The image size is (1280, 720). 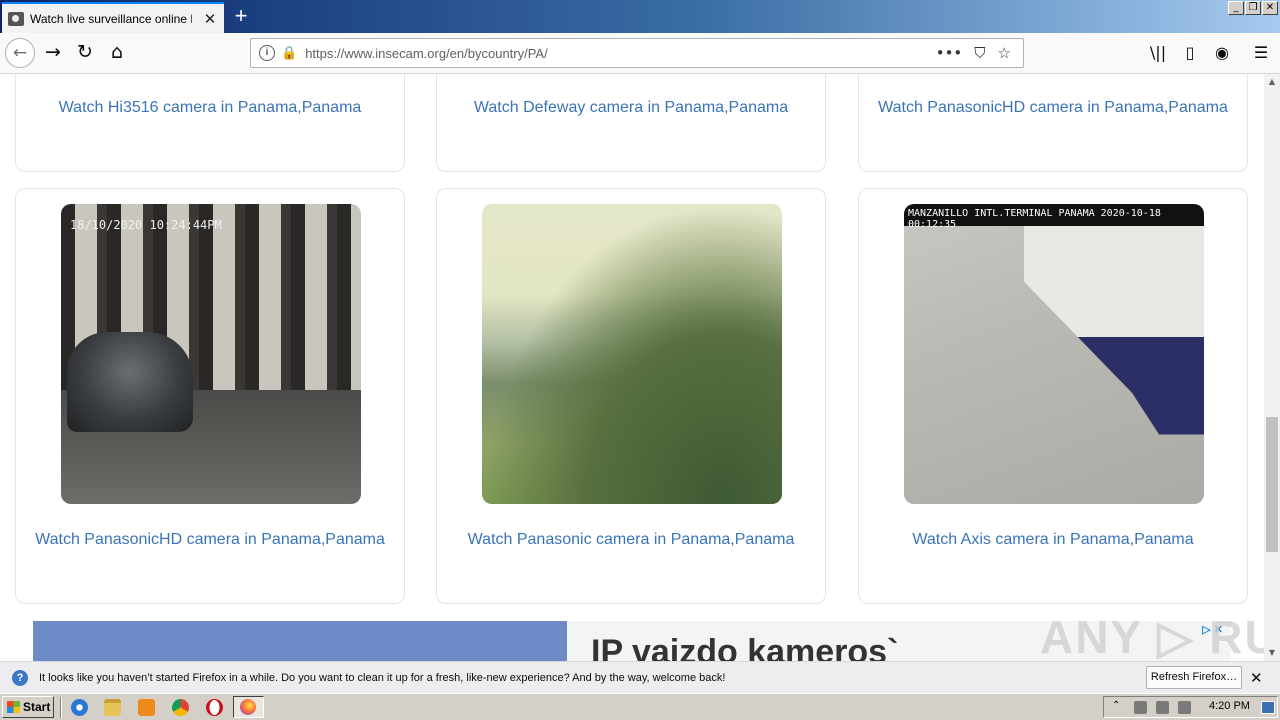 I want to click on camera-favicon-icon, so click(x=16, y=18).